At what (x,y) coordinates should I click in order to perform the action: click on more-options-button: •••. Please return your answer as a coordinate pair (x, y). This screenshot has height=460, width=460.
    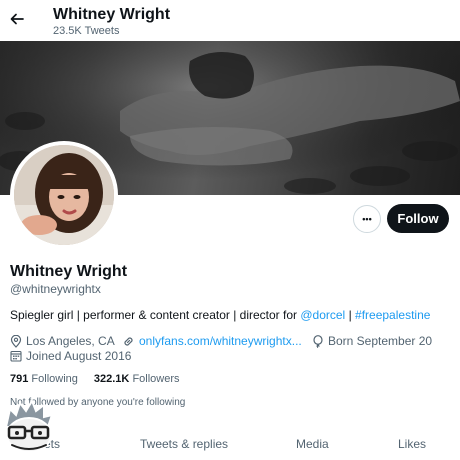
    Looking at the image, I should click on (367, 219).